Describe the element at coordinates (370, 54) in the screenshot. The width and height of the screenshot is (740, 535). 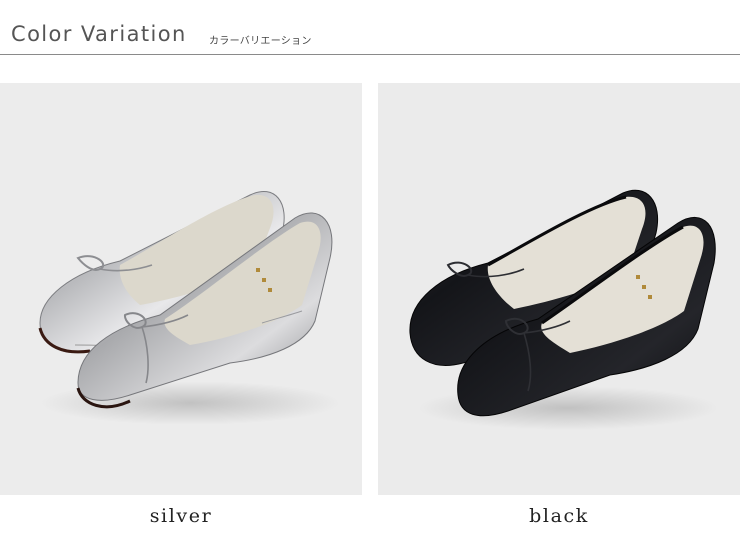
I see `header-divider` at that location.